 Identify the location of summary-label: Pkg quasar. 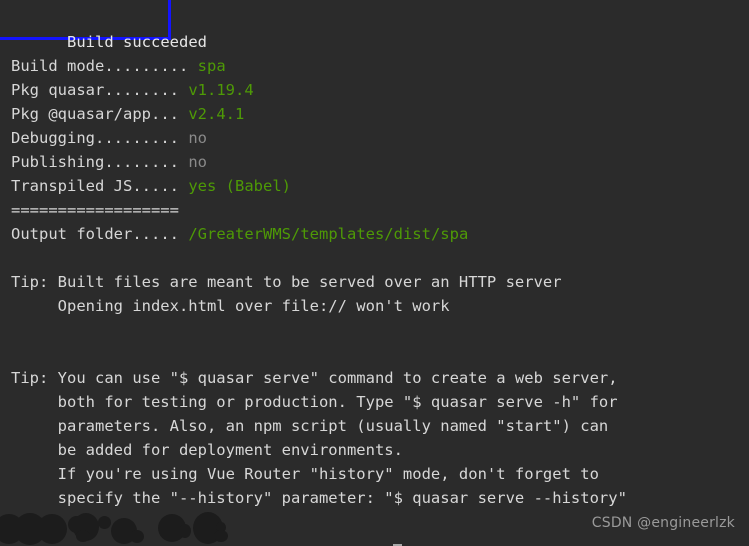
(58, 90).